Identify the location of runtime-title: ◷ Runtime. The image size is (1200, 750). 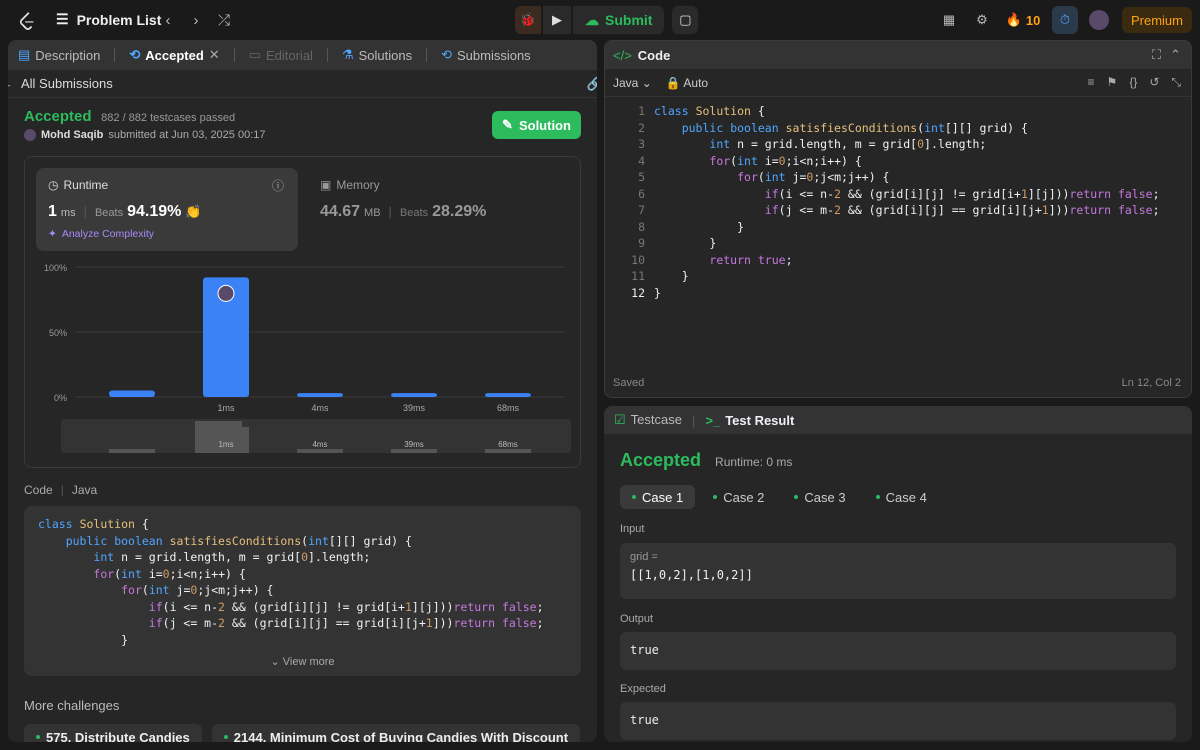
(78, 185).